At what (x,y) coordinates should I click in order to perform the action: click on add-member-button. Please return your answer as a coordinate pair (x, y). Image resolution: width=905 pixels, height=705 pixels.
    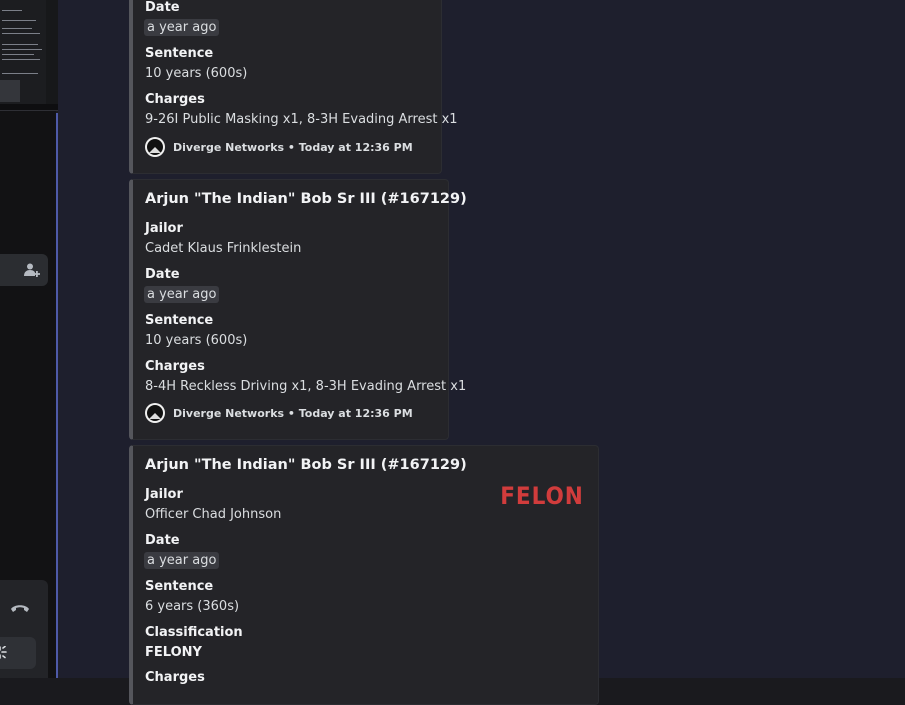
    Looking at the image, I should click on (24, 270).